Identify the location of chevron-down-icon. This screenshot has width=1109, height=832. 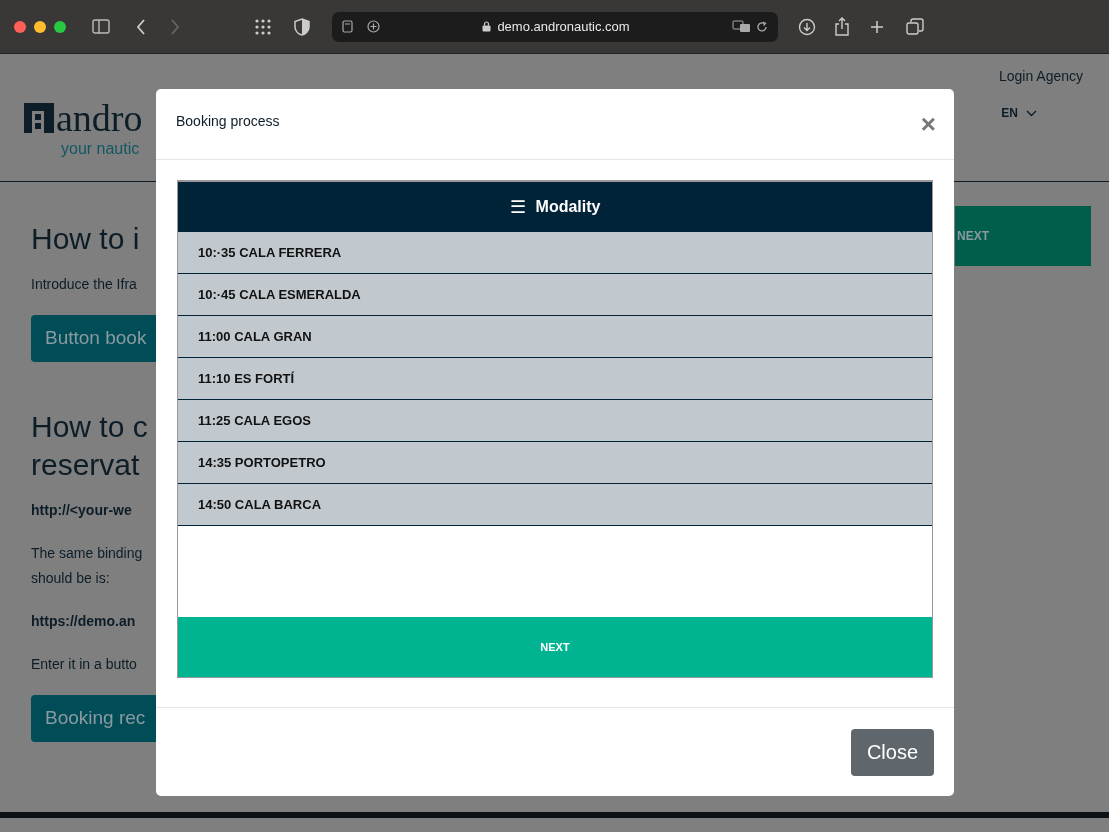
(1031, 113).